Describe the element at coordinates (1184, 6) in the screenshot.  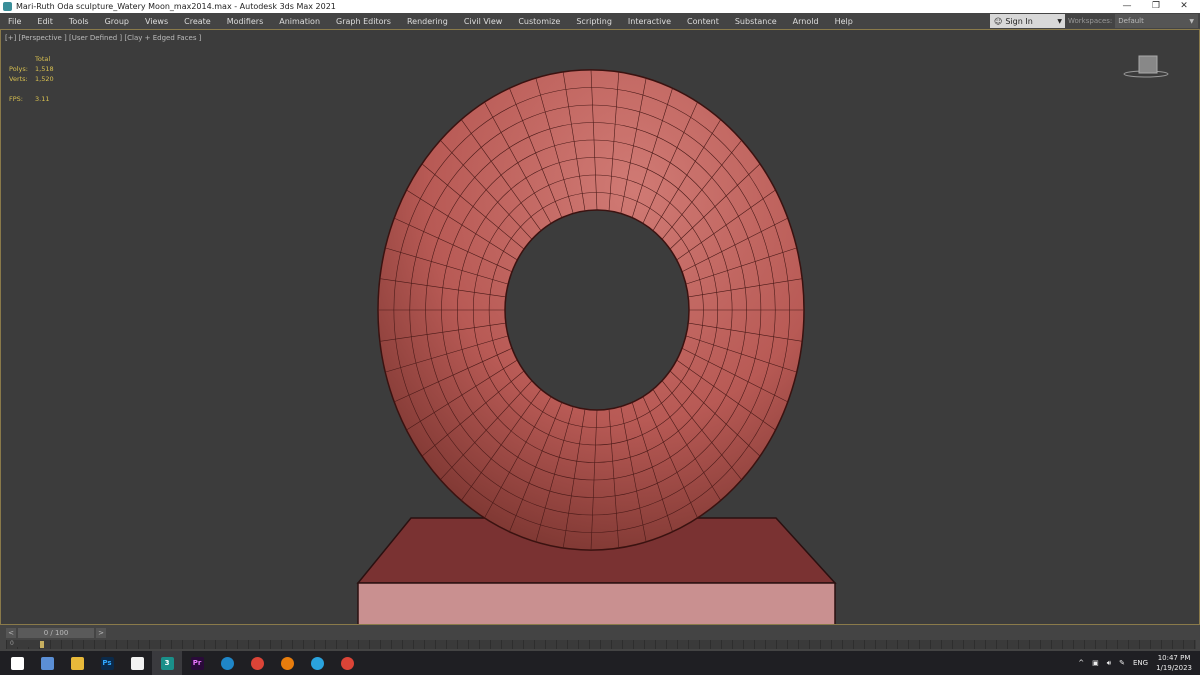
I see `close-button: ✕` at that location.